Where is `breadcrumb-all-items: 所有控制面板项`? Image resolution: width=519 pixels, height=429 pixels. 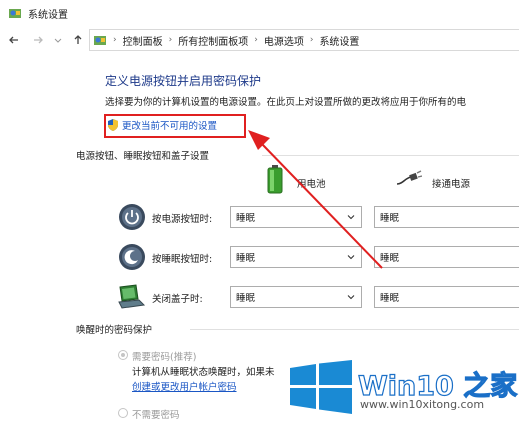
breadcrumb-all-items: 所有控制面板项 is located at coordinates (213, 40).